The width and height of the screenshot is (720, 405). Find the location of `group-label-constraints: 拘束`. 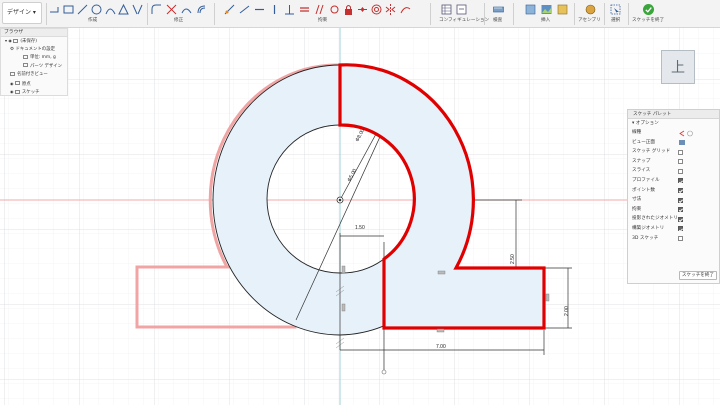

group-label-constraints: 拘束 is located at coordinates (322, 20).